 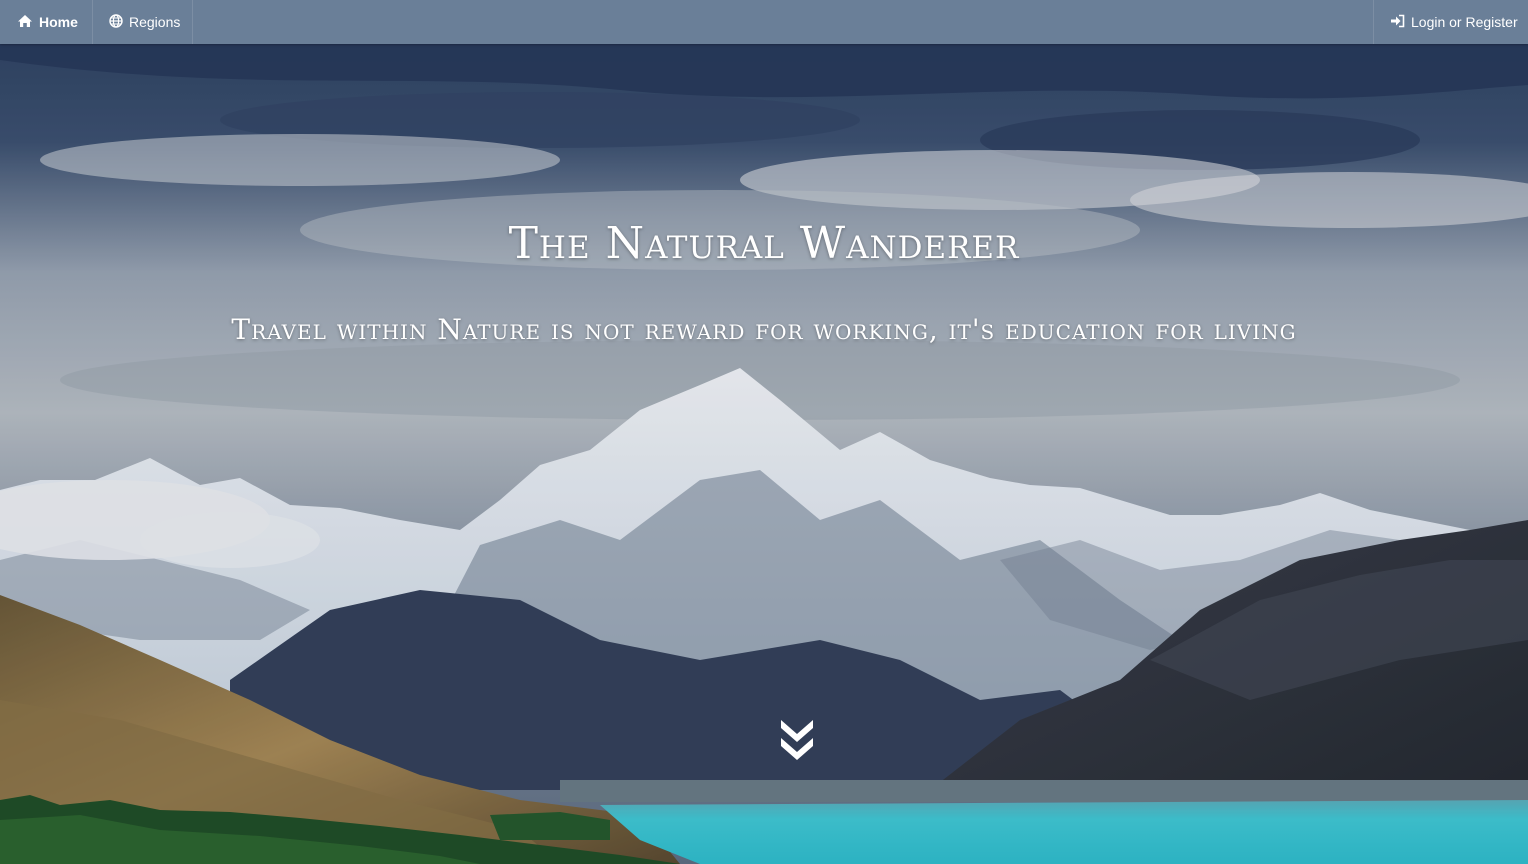 I want to click on nav-regions-link: Regions, so click(x=143, y=22).